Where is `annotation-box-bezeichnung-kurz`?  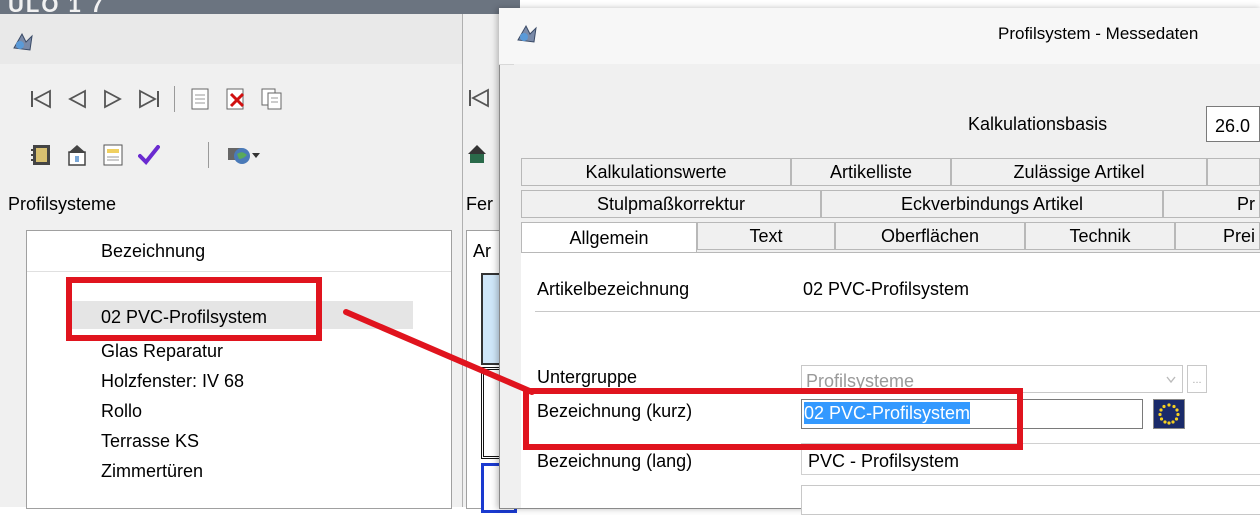 annotation-box-bezeichnung-kurz is located at coordinates (773, 419).